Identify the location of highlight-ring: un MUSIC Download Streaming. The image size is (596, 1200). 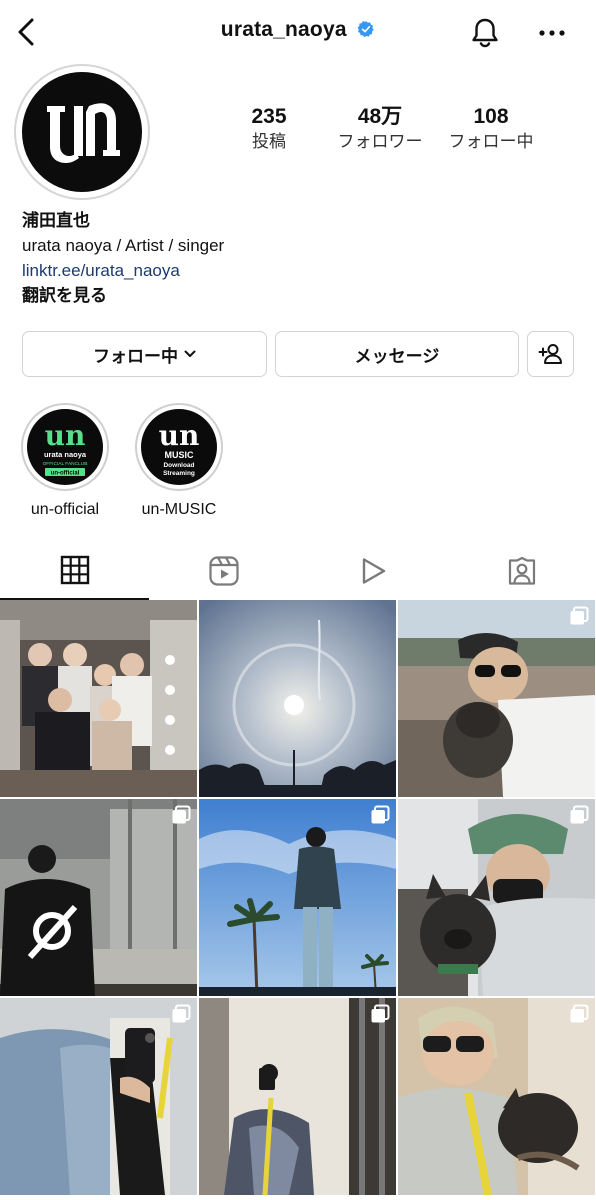
(179, 447).